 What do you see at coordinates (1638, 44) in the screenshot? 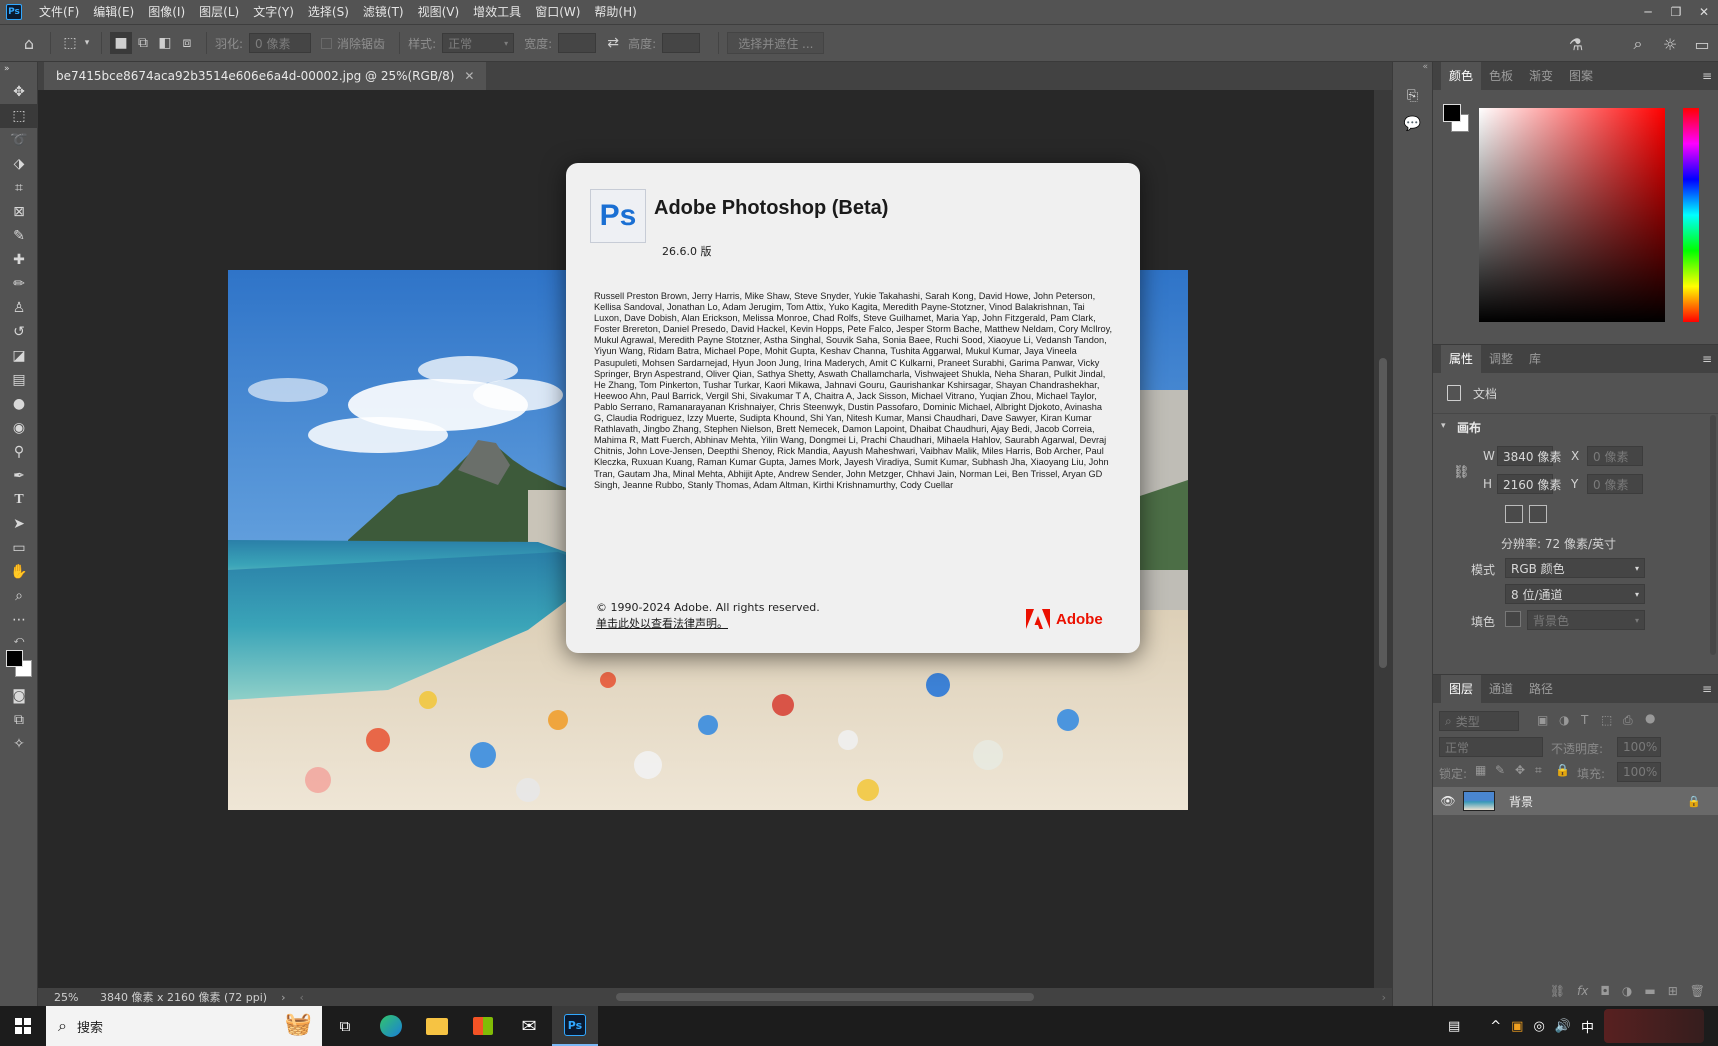
I see `search-icon: ⌕` at bounding box center [1638, 44].